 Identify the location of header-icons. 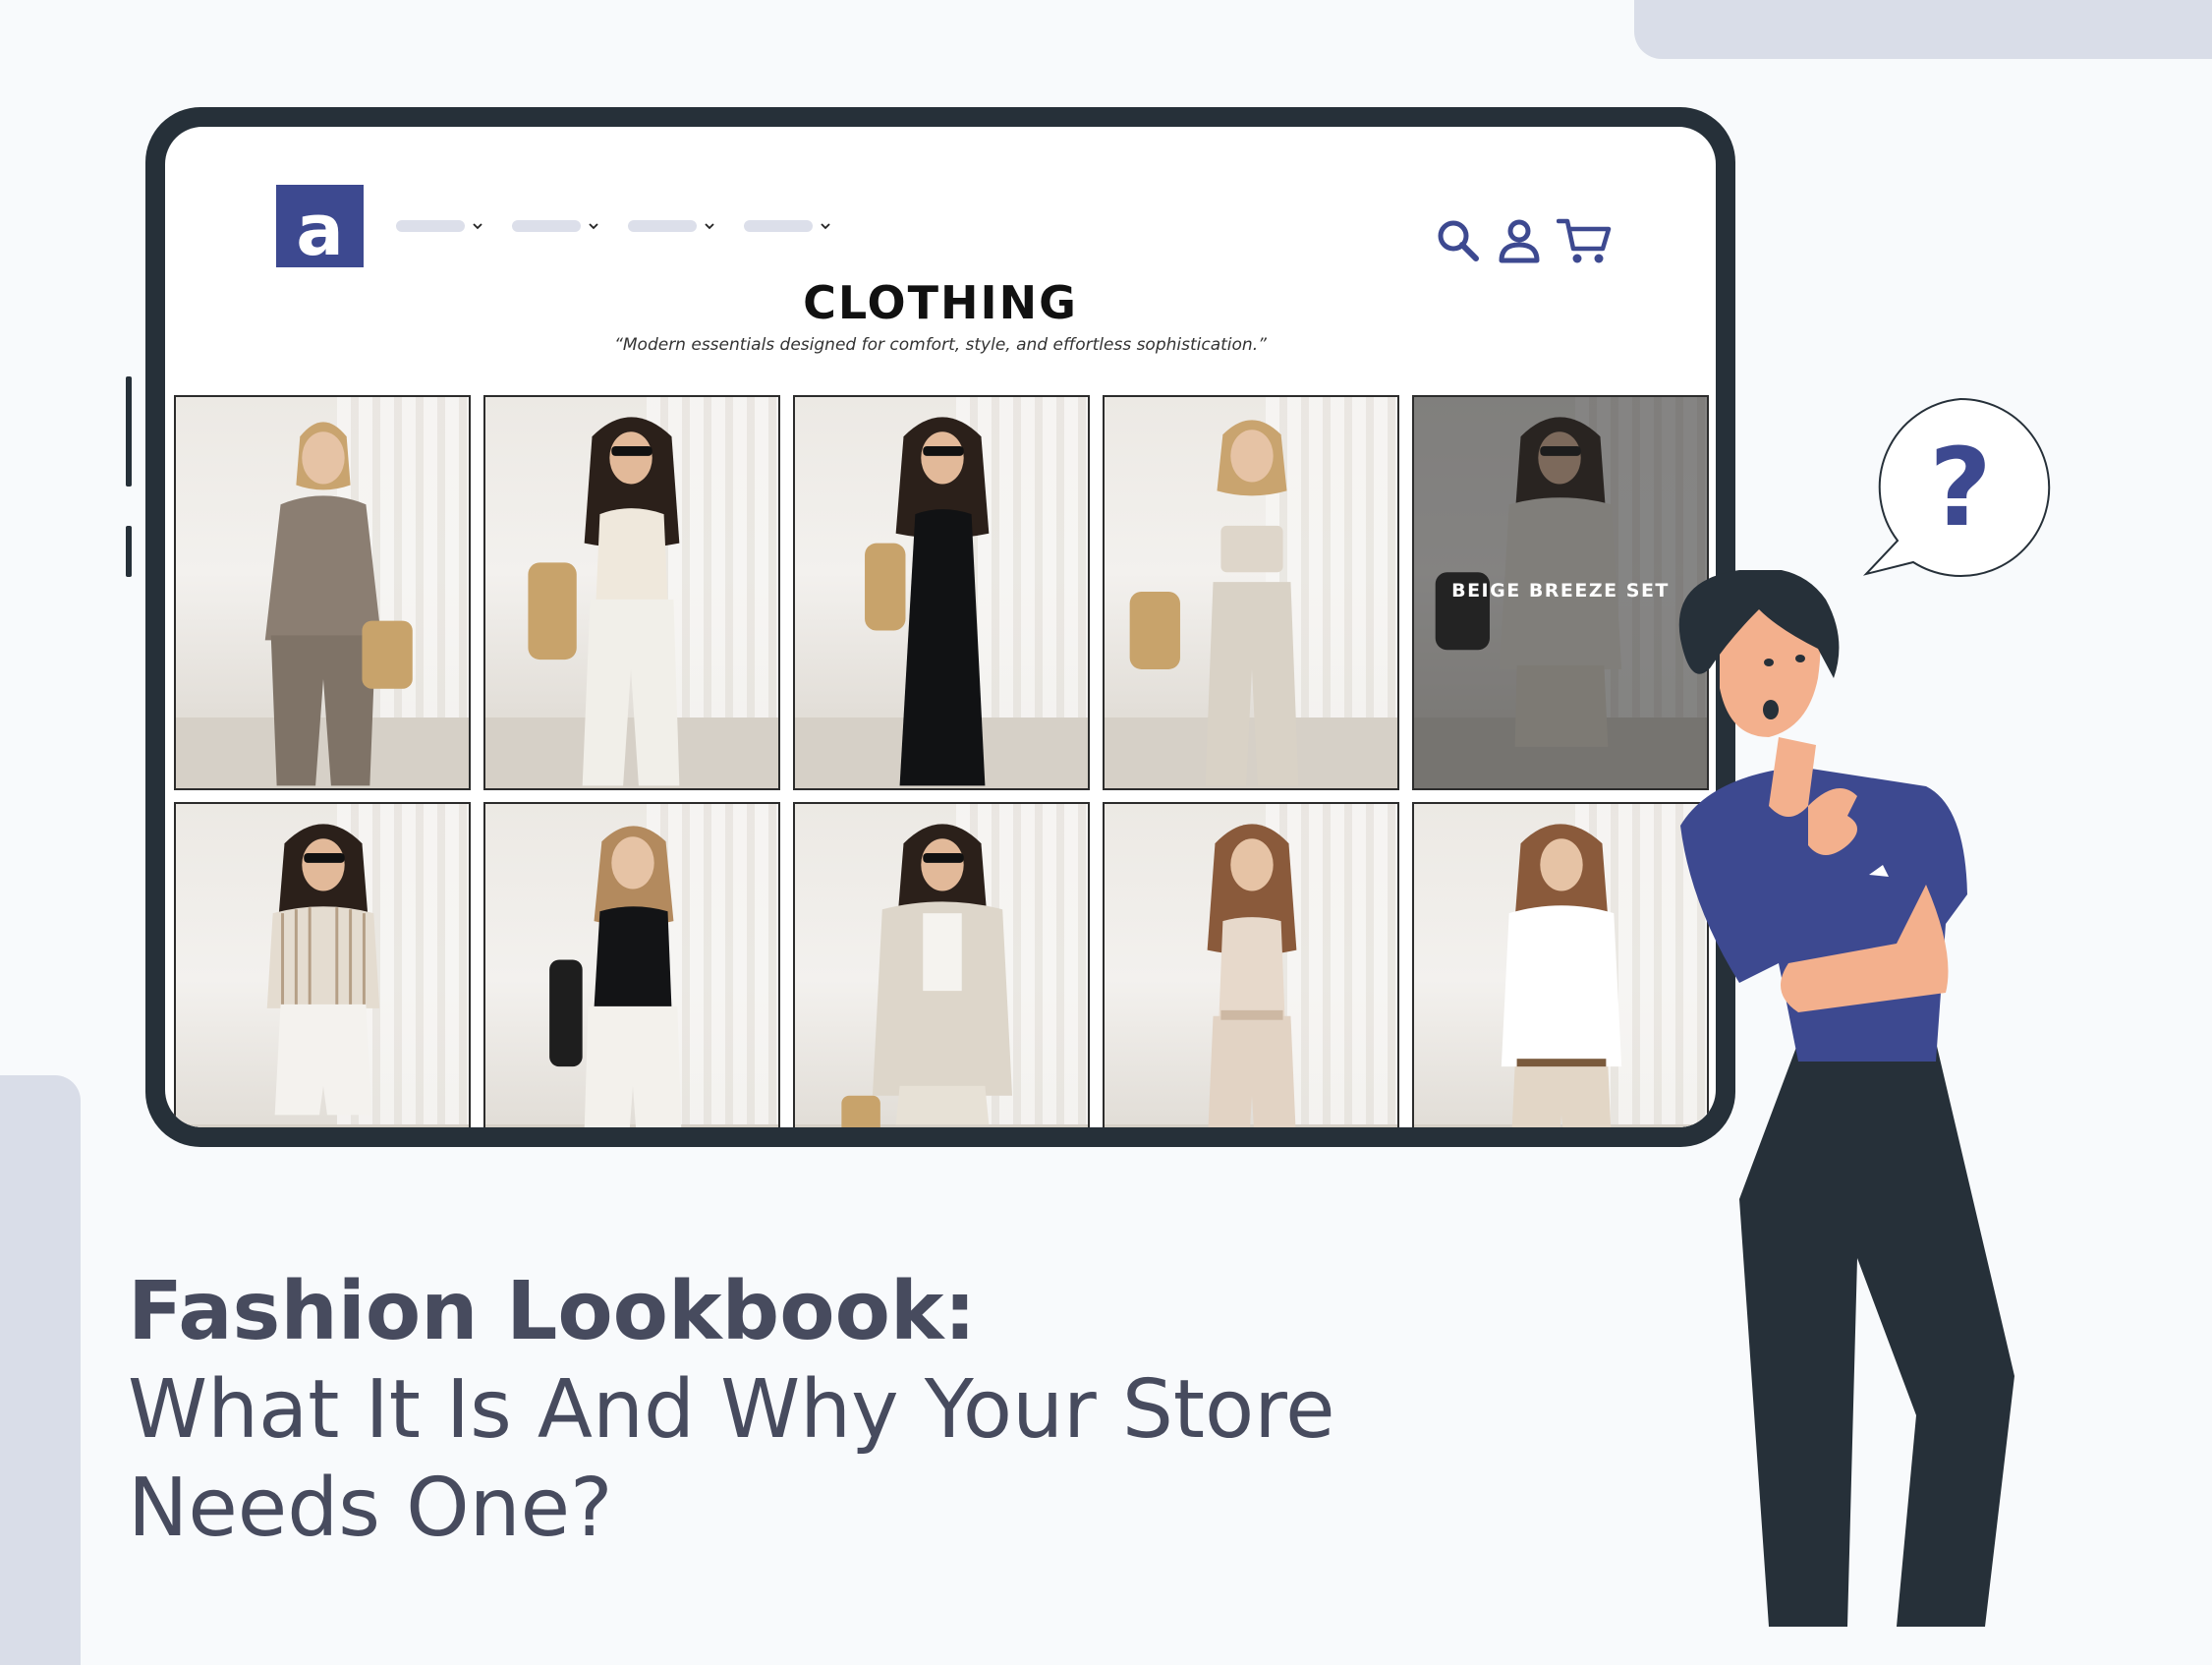
(1523, 240).